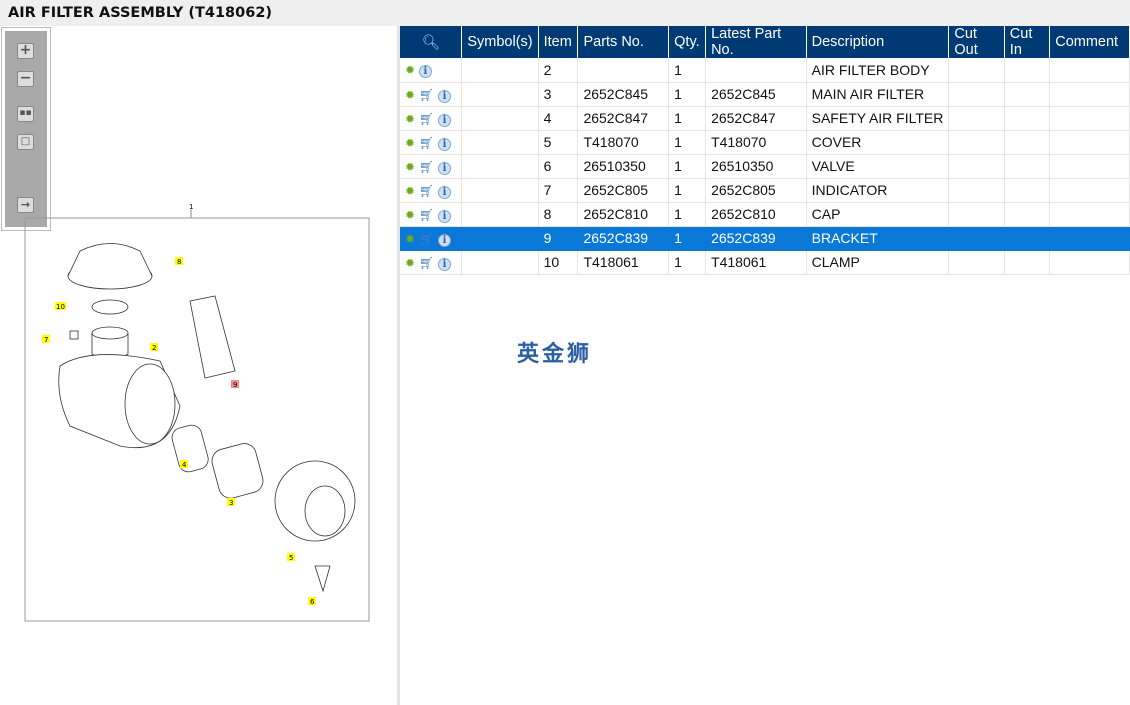 This screenshot has width=1130, height=705. I want to click on description-cell: VALVE, so click(878, 166).